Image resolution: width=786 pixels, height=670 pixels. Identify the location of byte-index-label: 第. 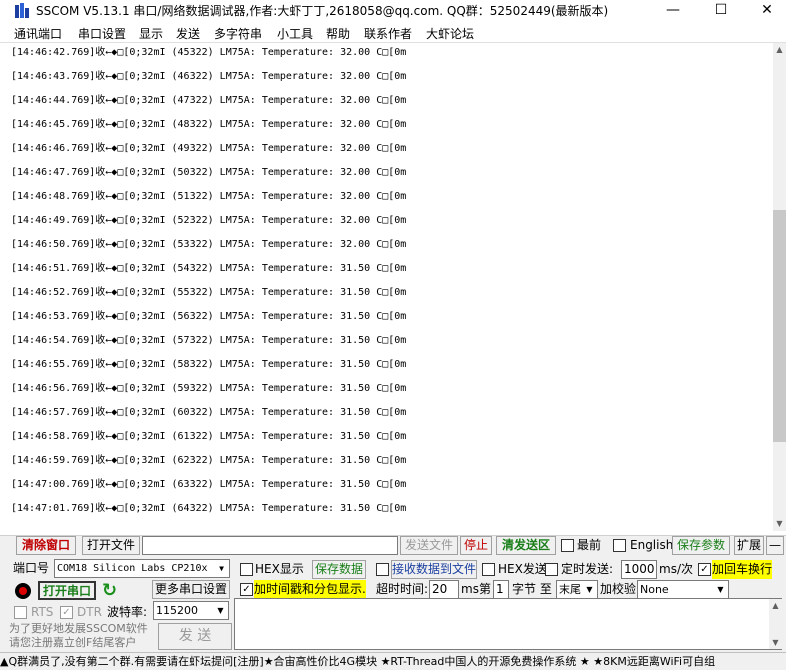
(485, 589).